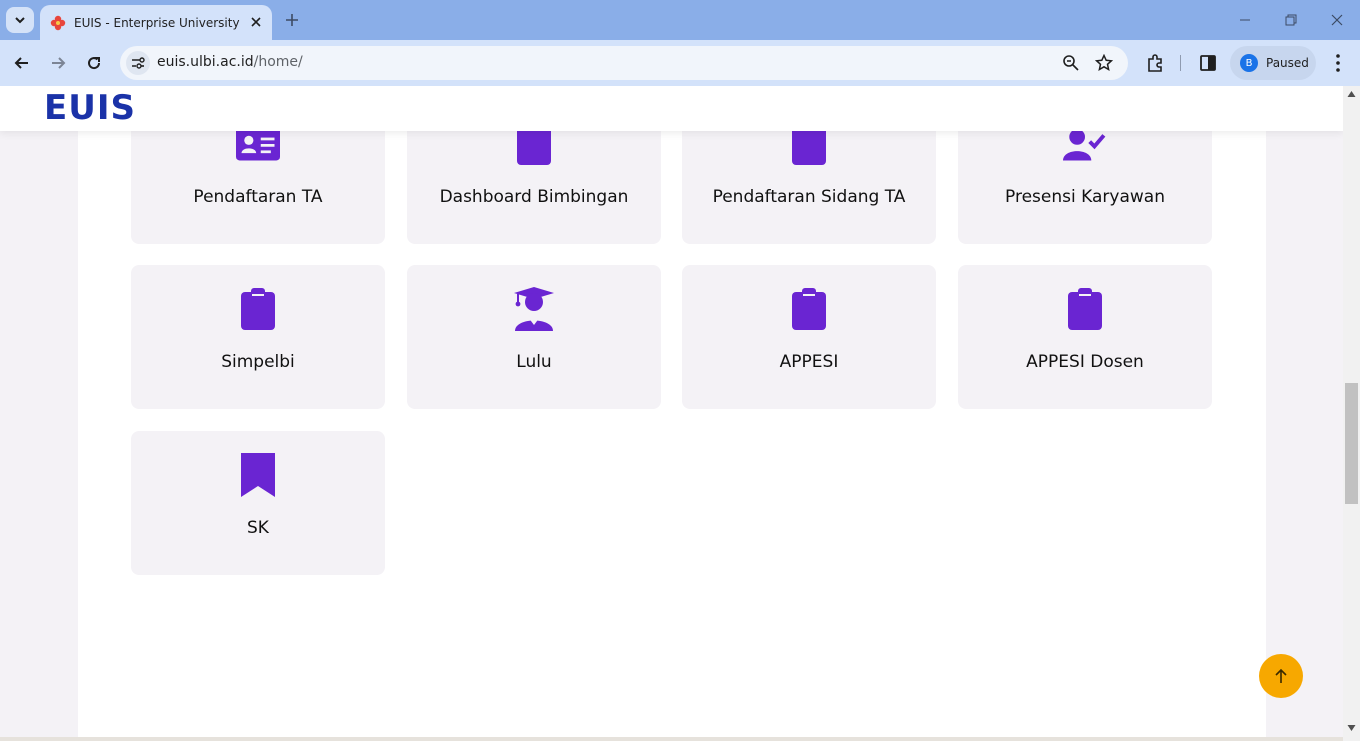 The width and height of the screenshot is (1360, 741). I want to click on close-icon, so click(256, 22).